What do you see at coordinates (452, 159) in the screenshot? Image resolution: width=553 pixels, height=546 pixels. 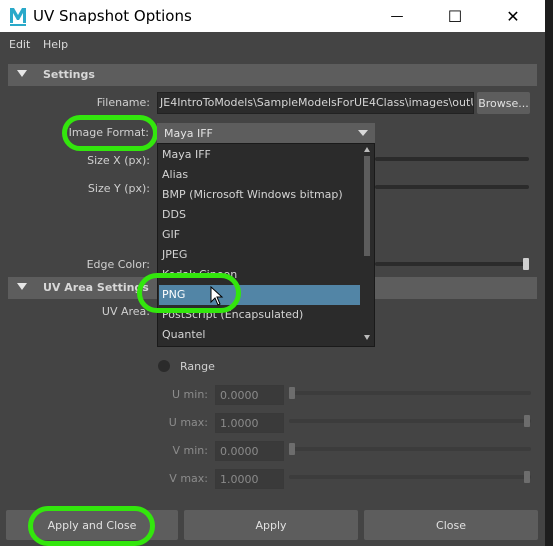 I see `size-x-slider` at bounding box center [452, 159].